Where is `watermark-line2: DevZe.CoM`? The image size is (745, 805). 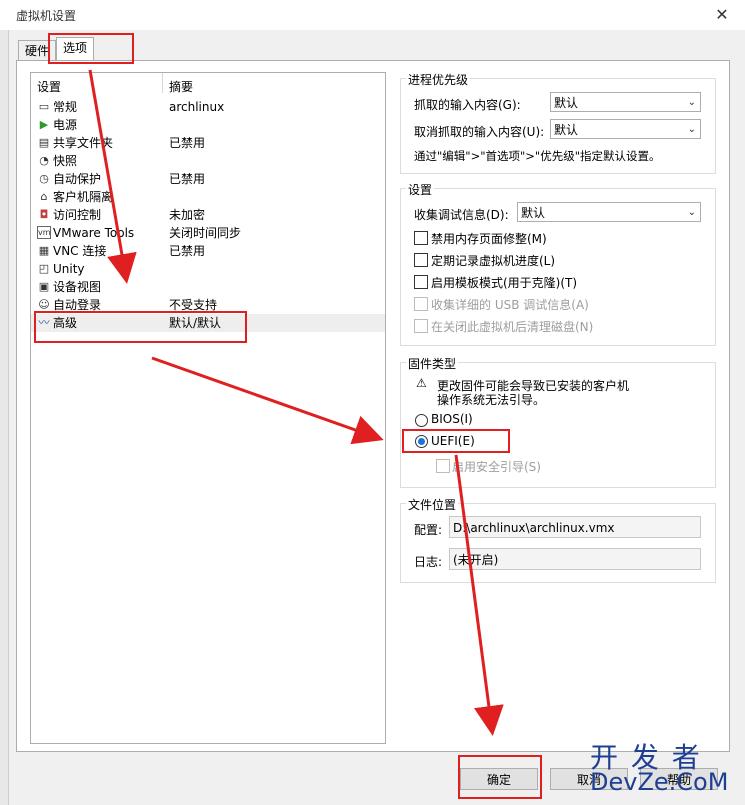
watermark-line2: DevZe.CoM is located at coordinates (659, 782).